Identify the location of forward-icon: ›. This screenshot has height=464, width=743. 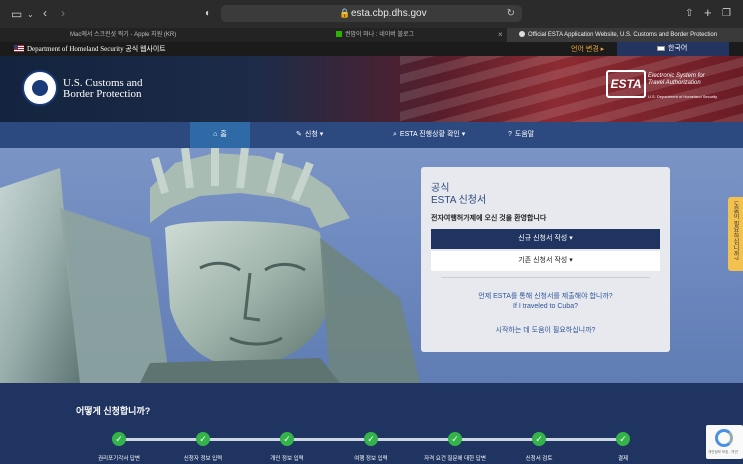
(63, 13).